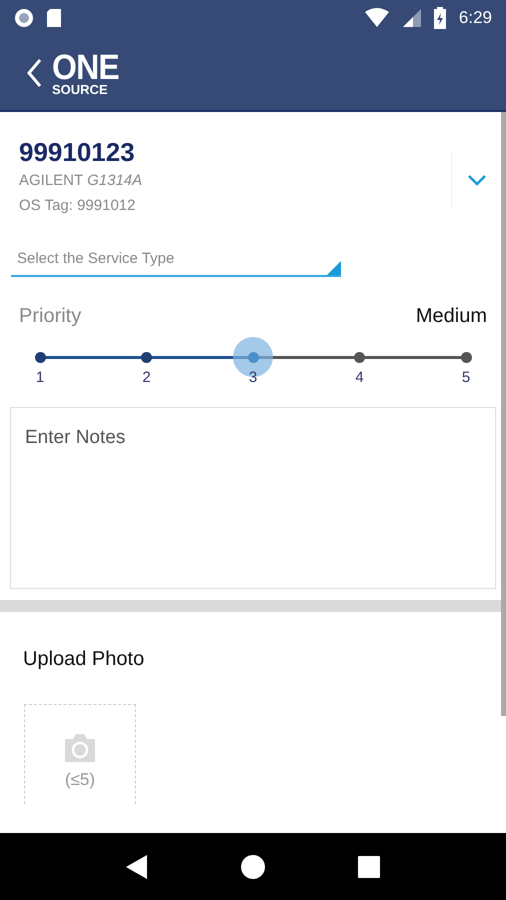 The width and height of the screenshot is (506, 900). What do you see at coordinates (439, 18) in the screenshot?
I see `battery-icon` at bounding box center [439, 18].